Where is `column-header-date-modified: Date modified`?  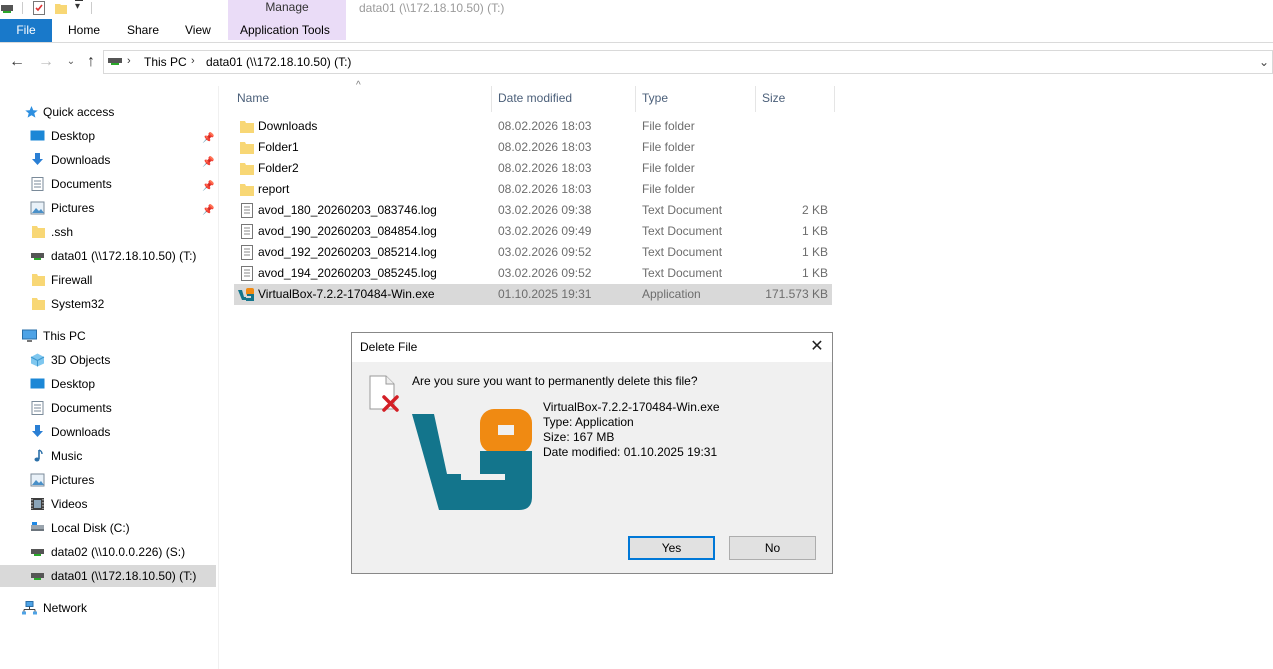 column-header-date-modified: Date modified is located at coordinates (535, 102).